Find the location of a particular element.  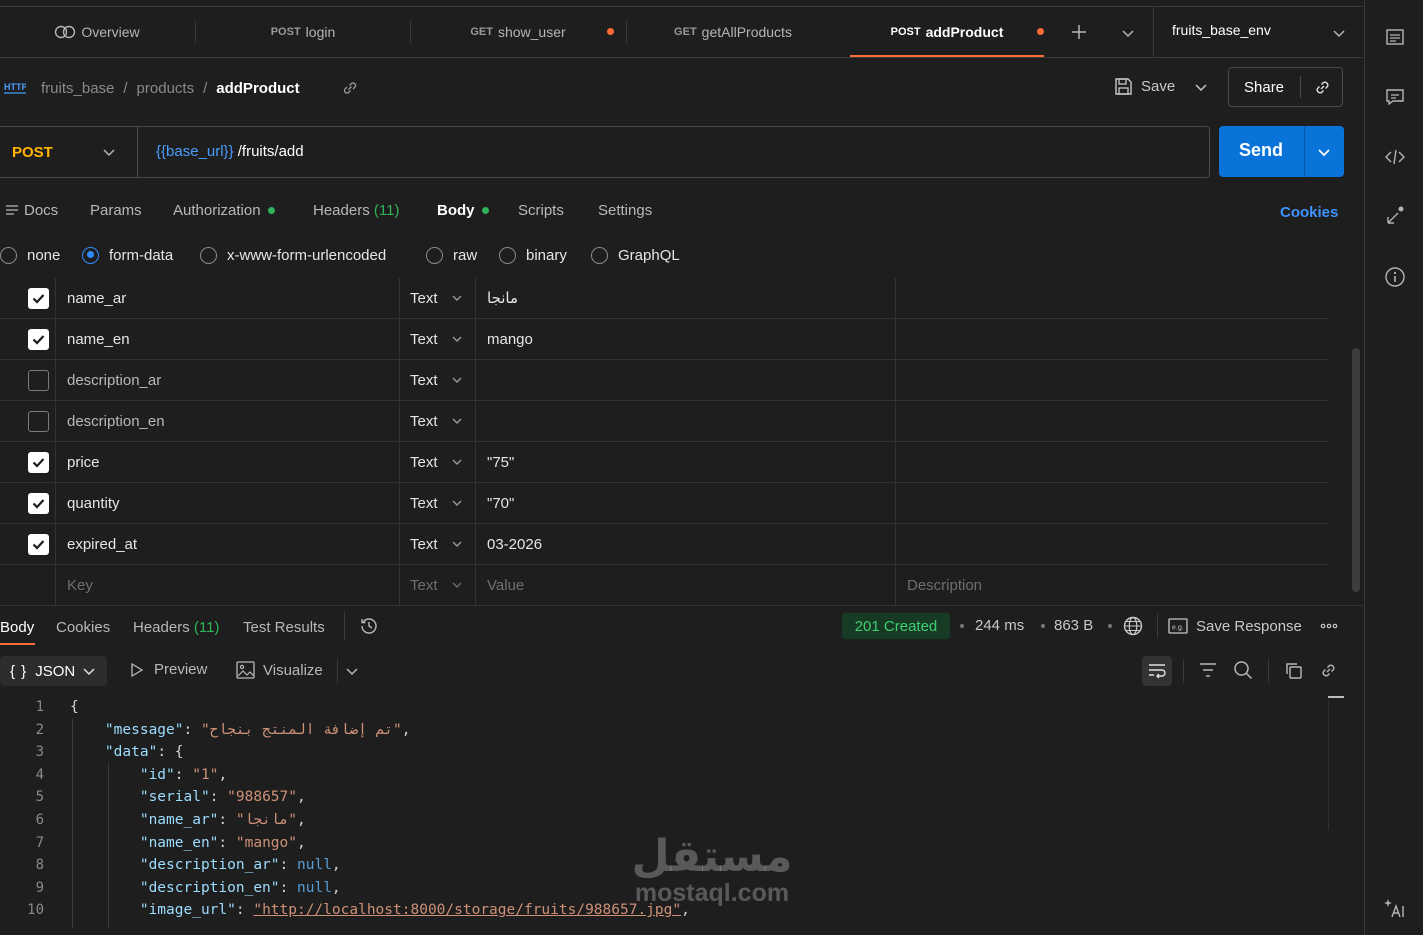

response-size: 863 B is located at coordinates (1073, 625).